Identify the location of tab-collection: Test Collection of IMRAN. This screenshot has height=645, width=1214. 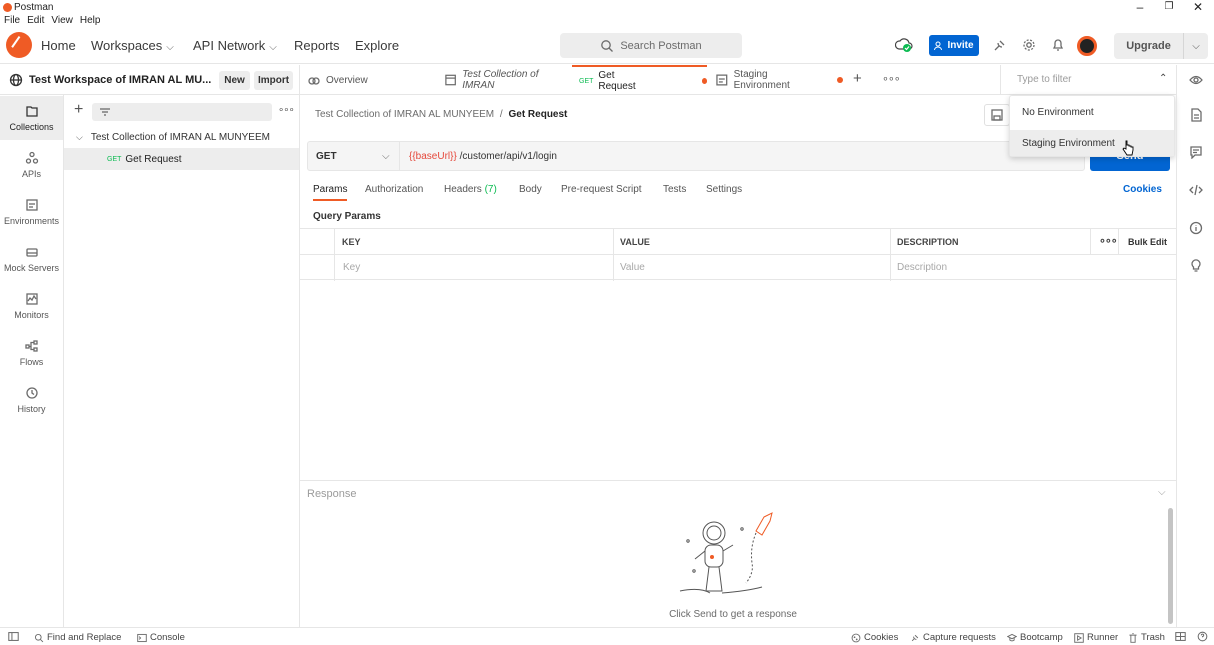
(502, 80).